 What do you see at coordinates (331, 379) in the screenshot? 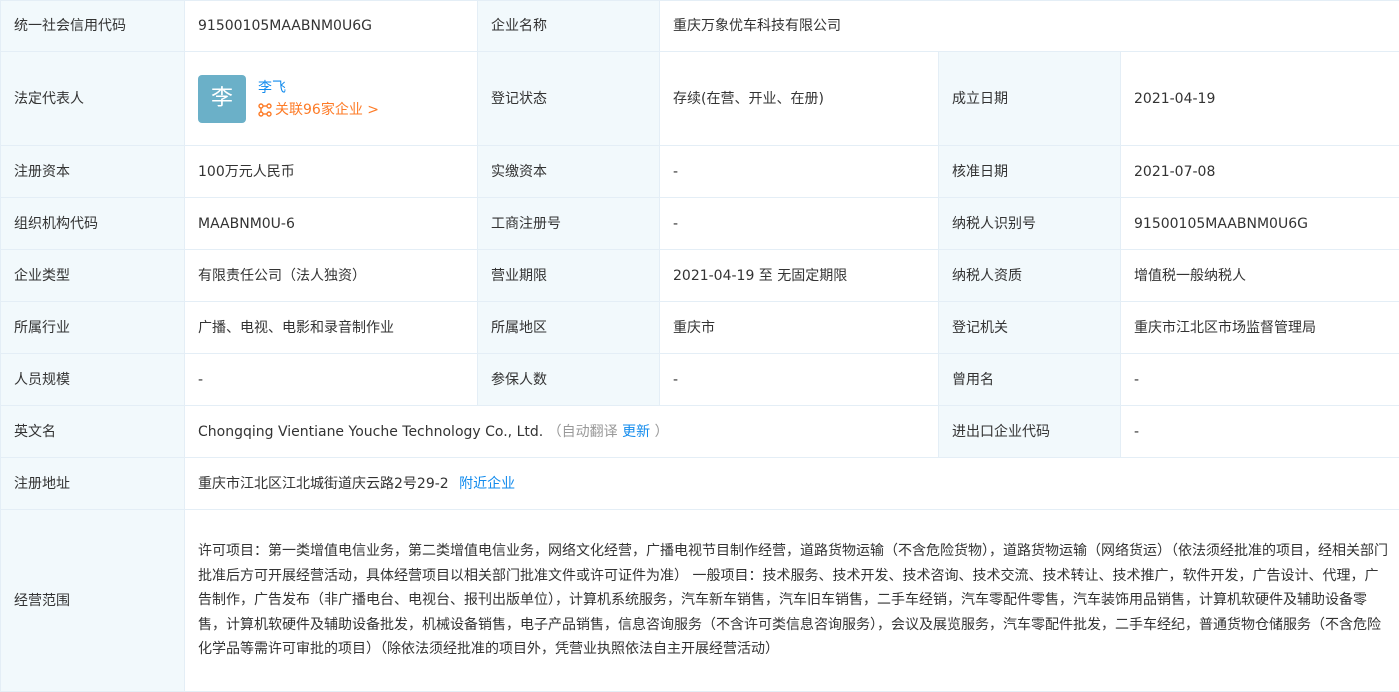
I see `staff-size-value: -` at bounding box center [331, 379].